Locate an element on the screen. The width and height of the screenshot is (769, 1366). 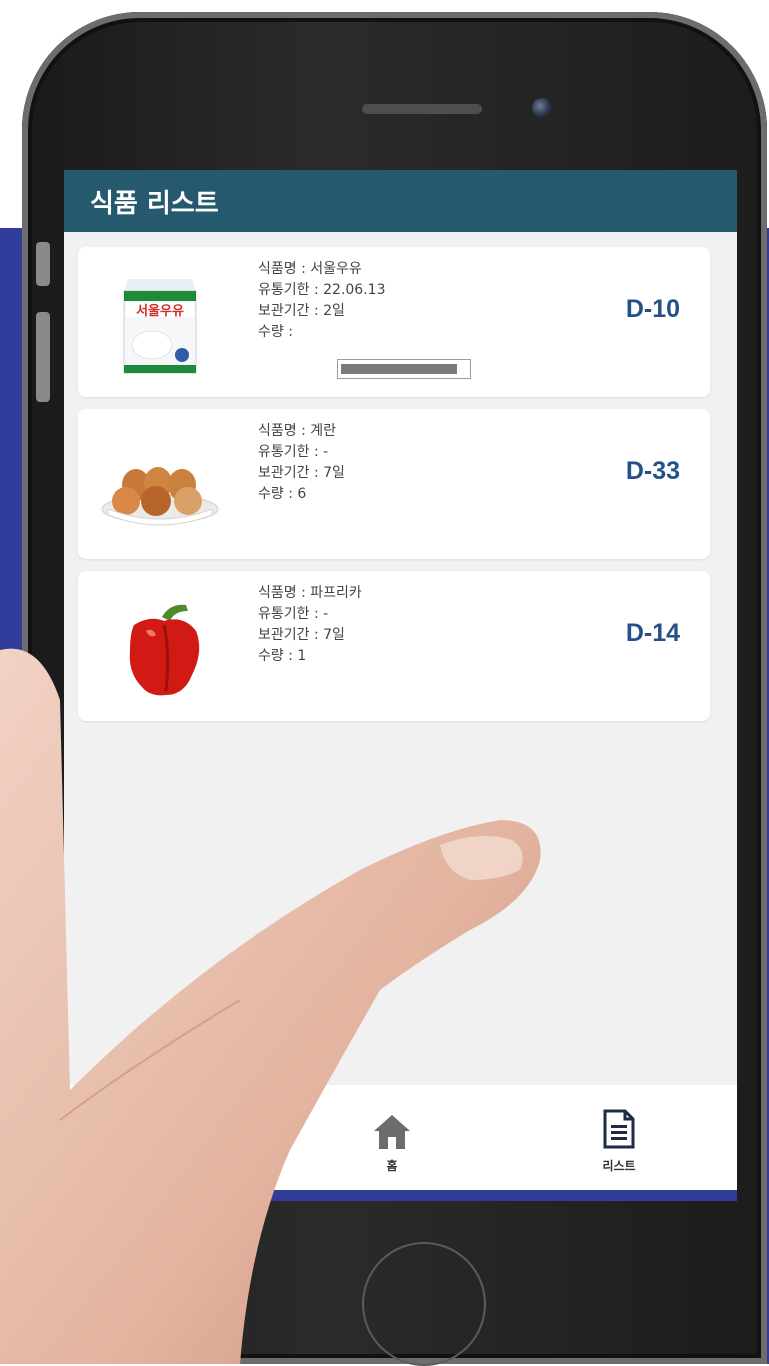
egg-tray-image is located at coordinates (160, 496).